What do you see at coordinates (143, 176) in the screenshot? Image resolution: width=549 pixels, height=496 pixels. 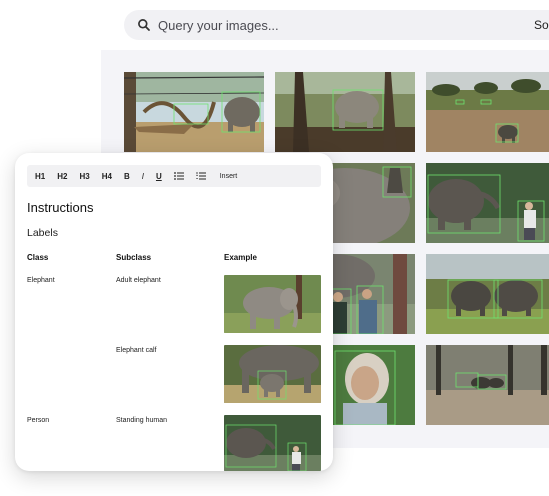 I see `italic-button: I` at bounding box center [143, 176].